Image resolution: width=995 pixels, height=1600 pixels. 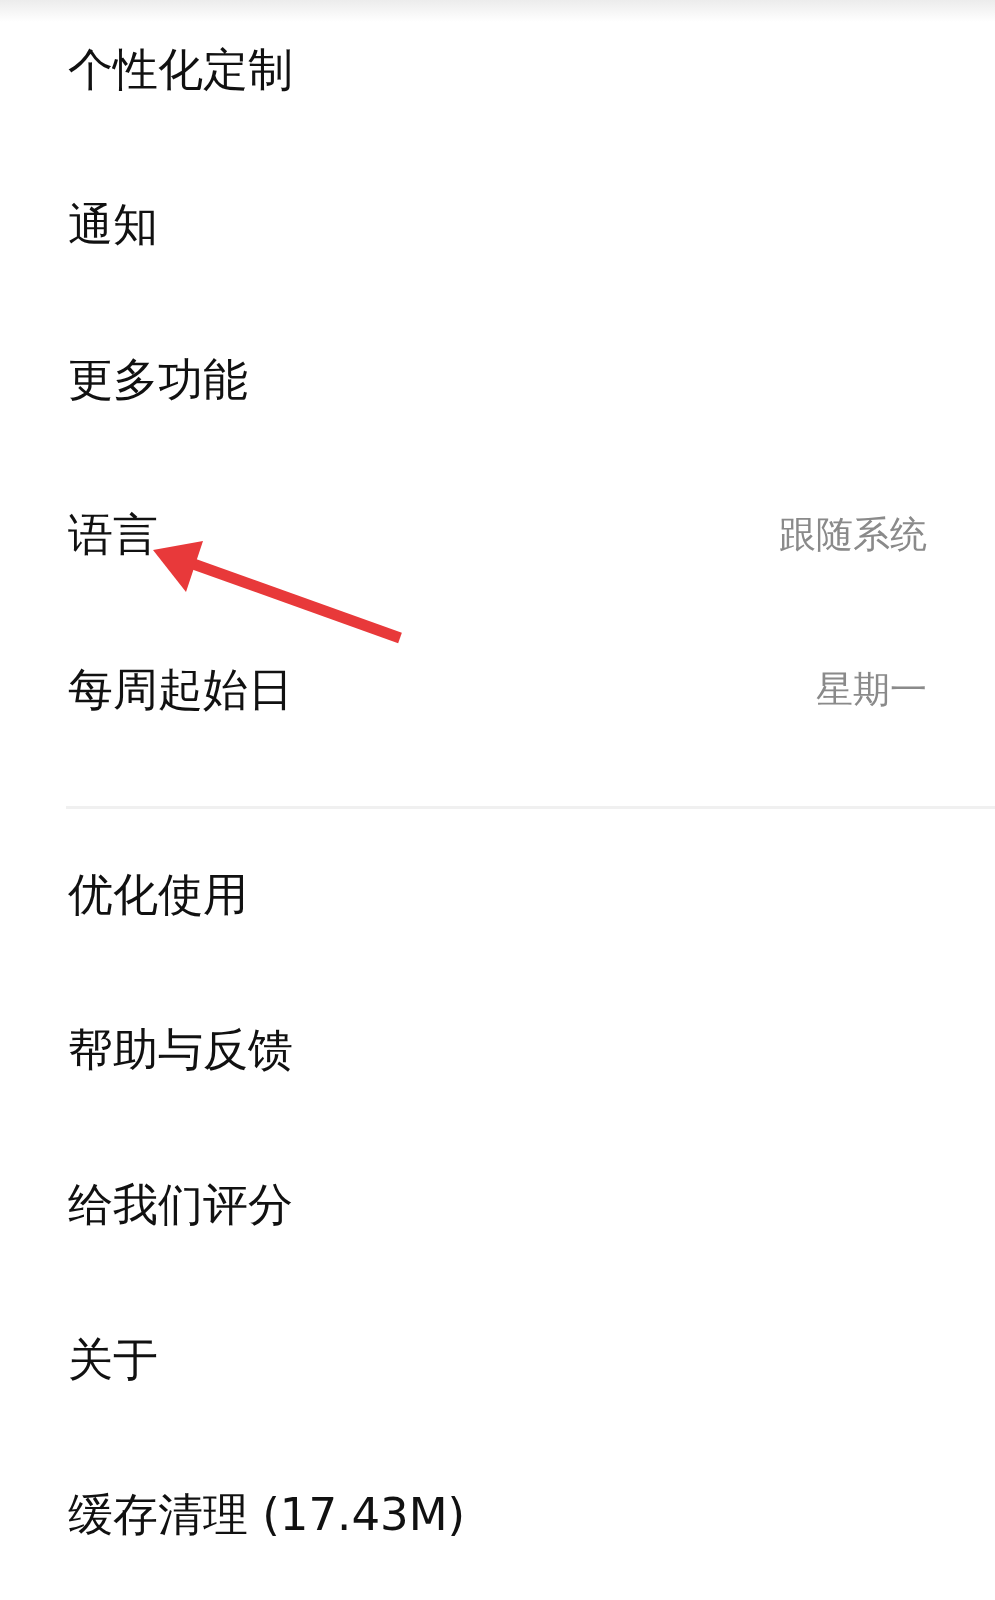 What do you see at coordinates (113, 534) in the screenshot?
I see `setting-label: 语言` at bounding box center [113, 534].